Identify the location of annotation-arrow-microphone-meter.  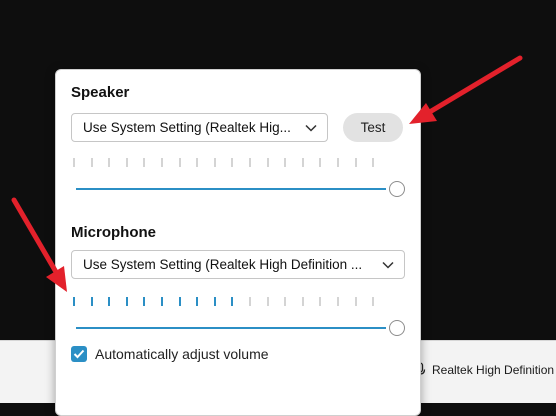
(39, 244).